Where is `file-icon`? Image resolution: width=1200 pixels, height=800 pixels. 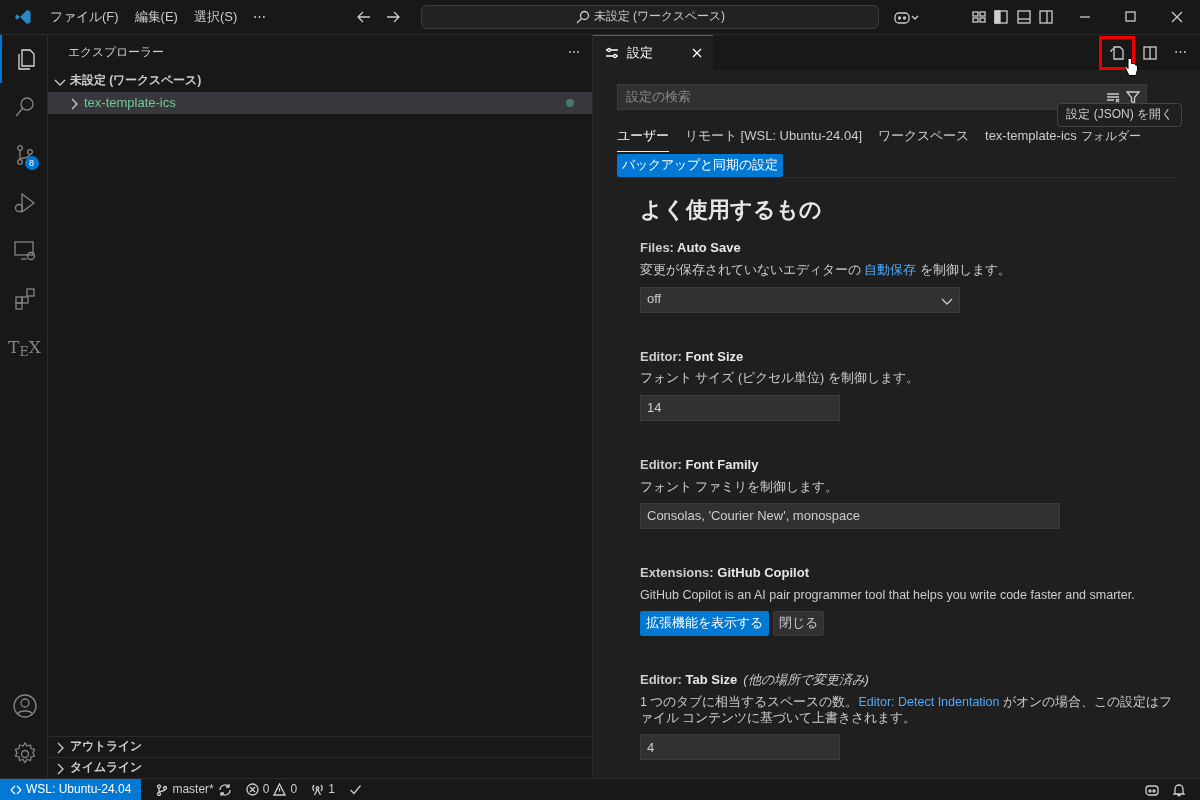
file-icon is located at coordinates (1117, 52).